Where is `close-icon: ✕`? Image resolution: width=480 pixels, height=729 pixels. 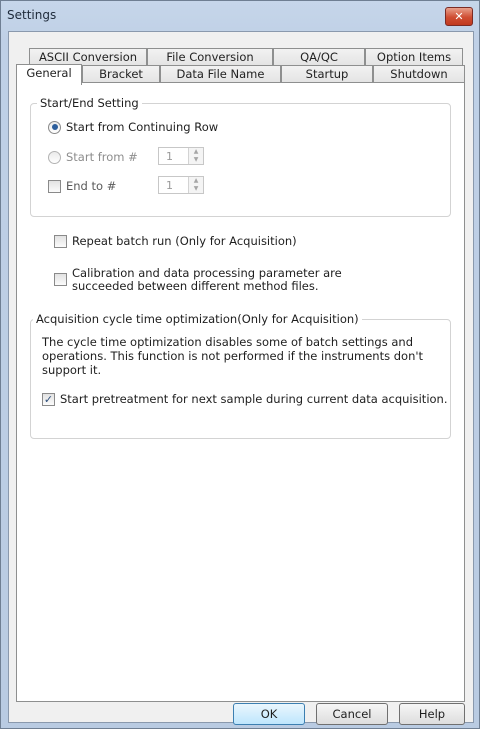 close-icon: ✕ is located at coordinates (459, 16).